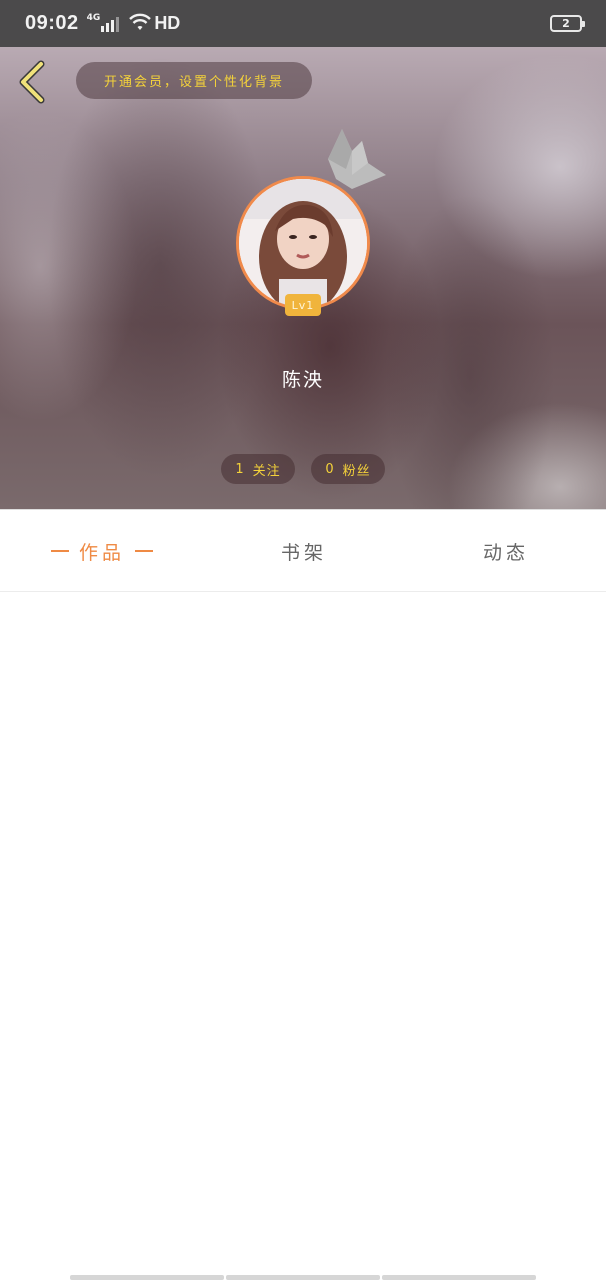  I want to click on avatar, so click(303, 243).